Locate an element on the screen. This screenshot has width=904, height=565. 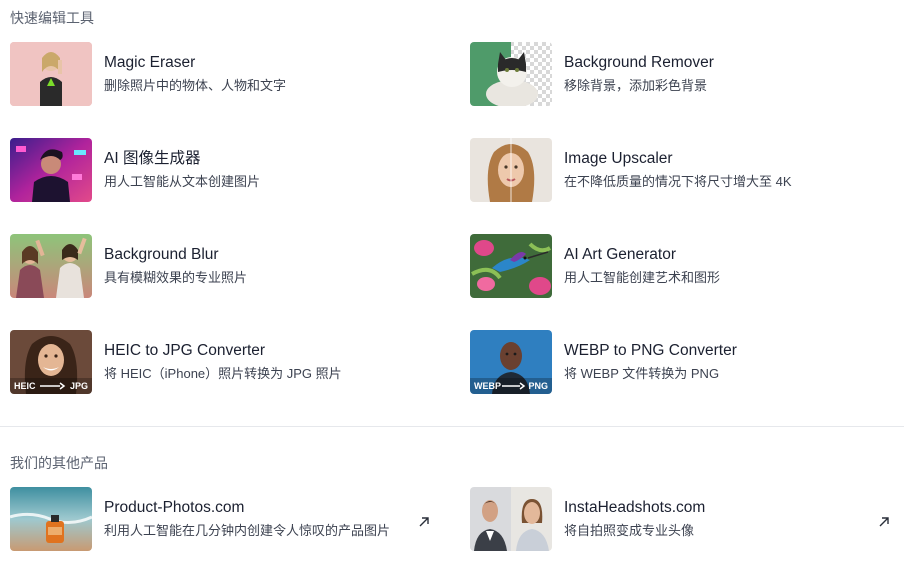
tool-description: 删除照片中的物体、人物和文字 is located at coordinates (195, 85).